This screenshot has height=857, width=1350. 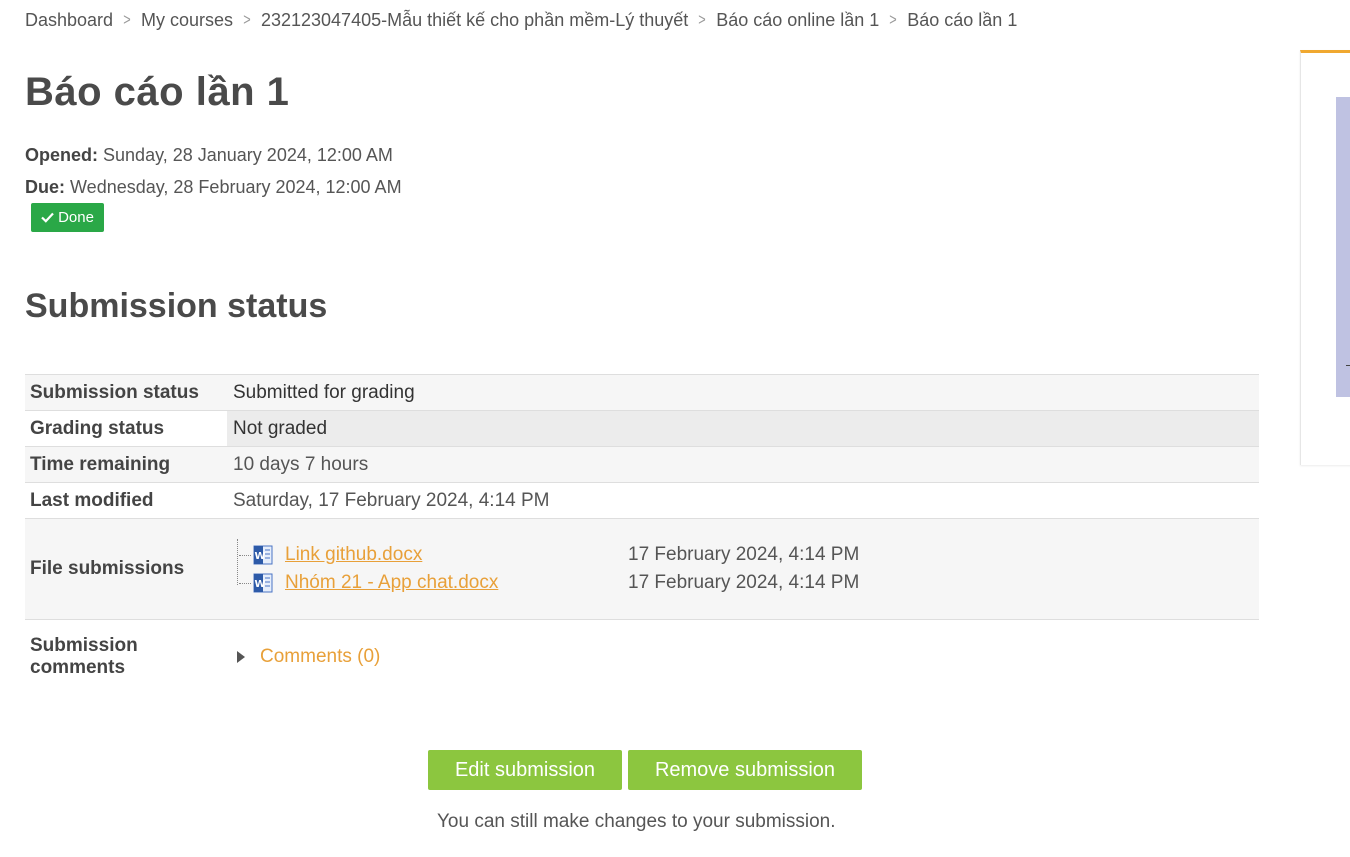 I want to click on submission-comments-cell: Comments (0), so click(x=743, y=656).